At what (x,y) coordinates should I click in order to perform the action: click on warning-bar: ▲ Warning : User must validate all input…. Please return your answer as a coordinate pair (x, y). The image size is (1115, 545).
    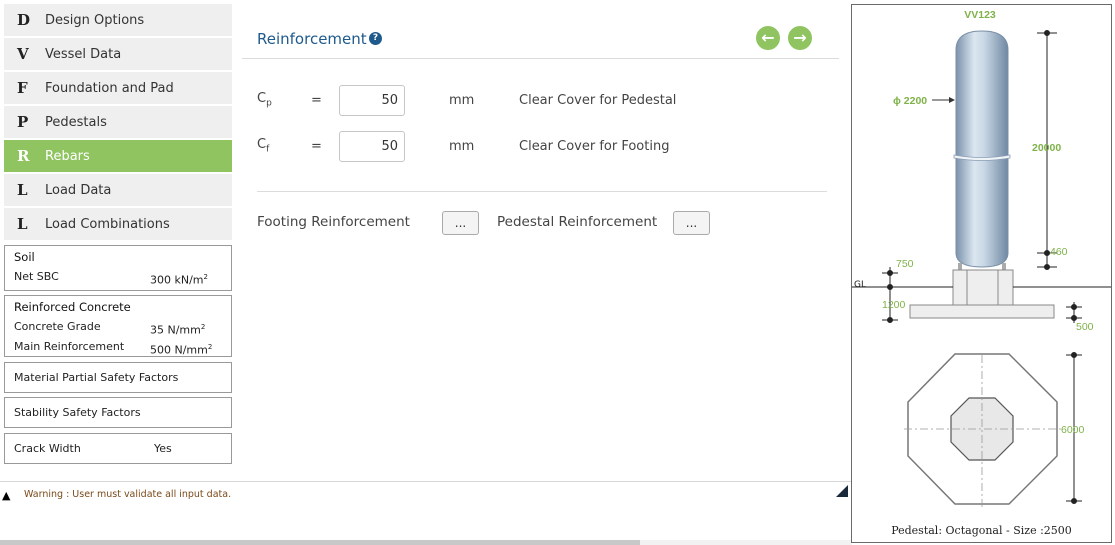
    Looking at the image, I should click on (426, 510).